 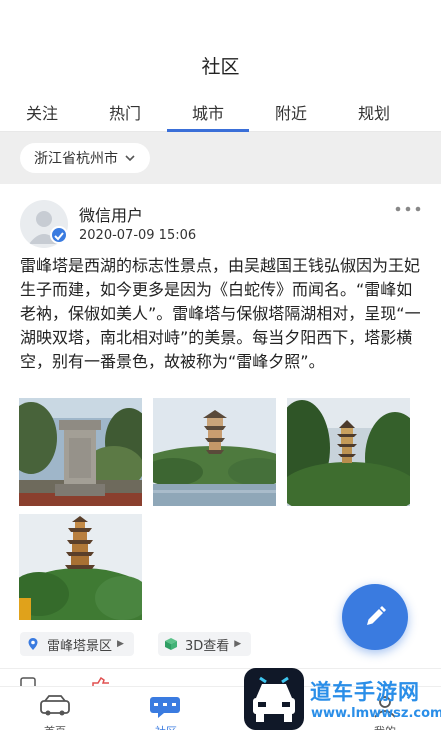 What do you see at coordinates (33, 644) in the screenshot?
I see `location-pin-icon` at bounding box center [33, 644].